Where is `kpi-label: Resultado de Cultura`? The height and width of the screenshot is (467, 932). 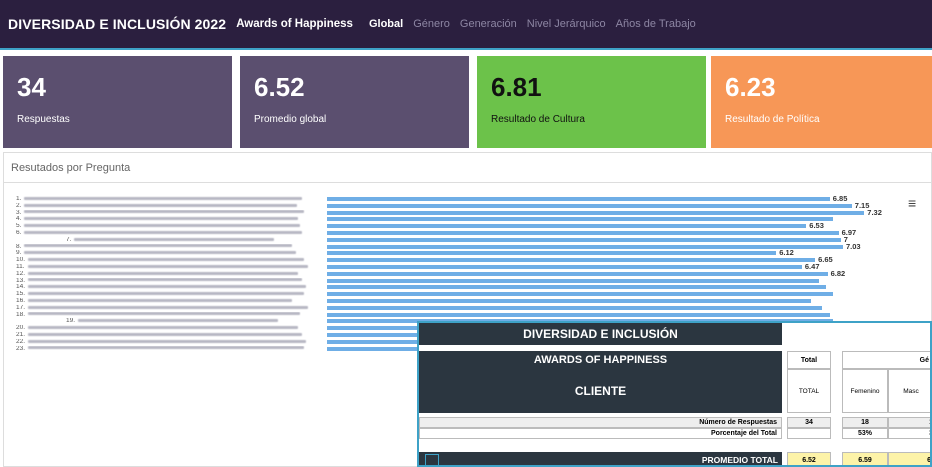
kpi-label: Resultado de Cultura is located at coordinates (538, 119).